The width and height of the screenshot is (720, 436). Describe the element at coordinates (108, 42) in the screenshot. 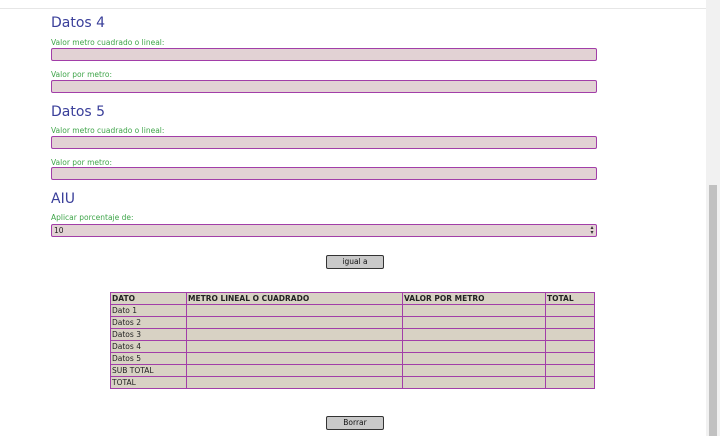

I see `label-valor-metro-4: Valor metro cuadrado o lineal:` at that location.